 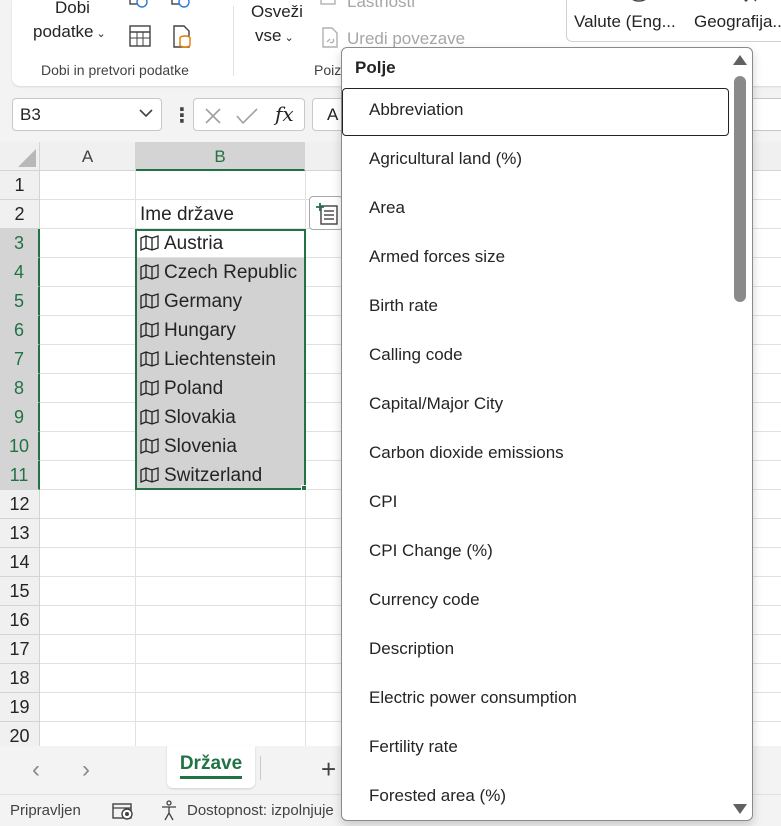 I want to click on country-name: Liechtenstein, so click(x=220, y=359).